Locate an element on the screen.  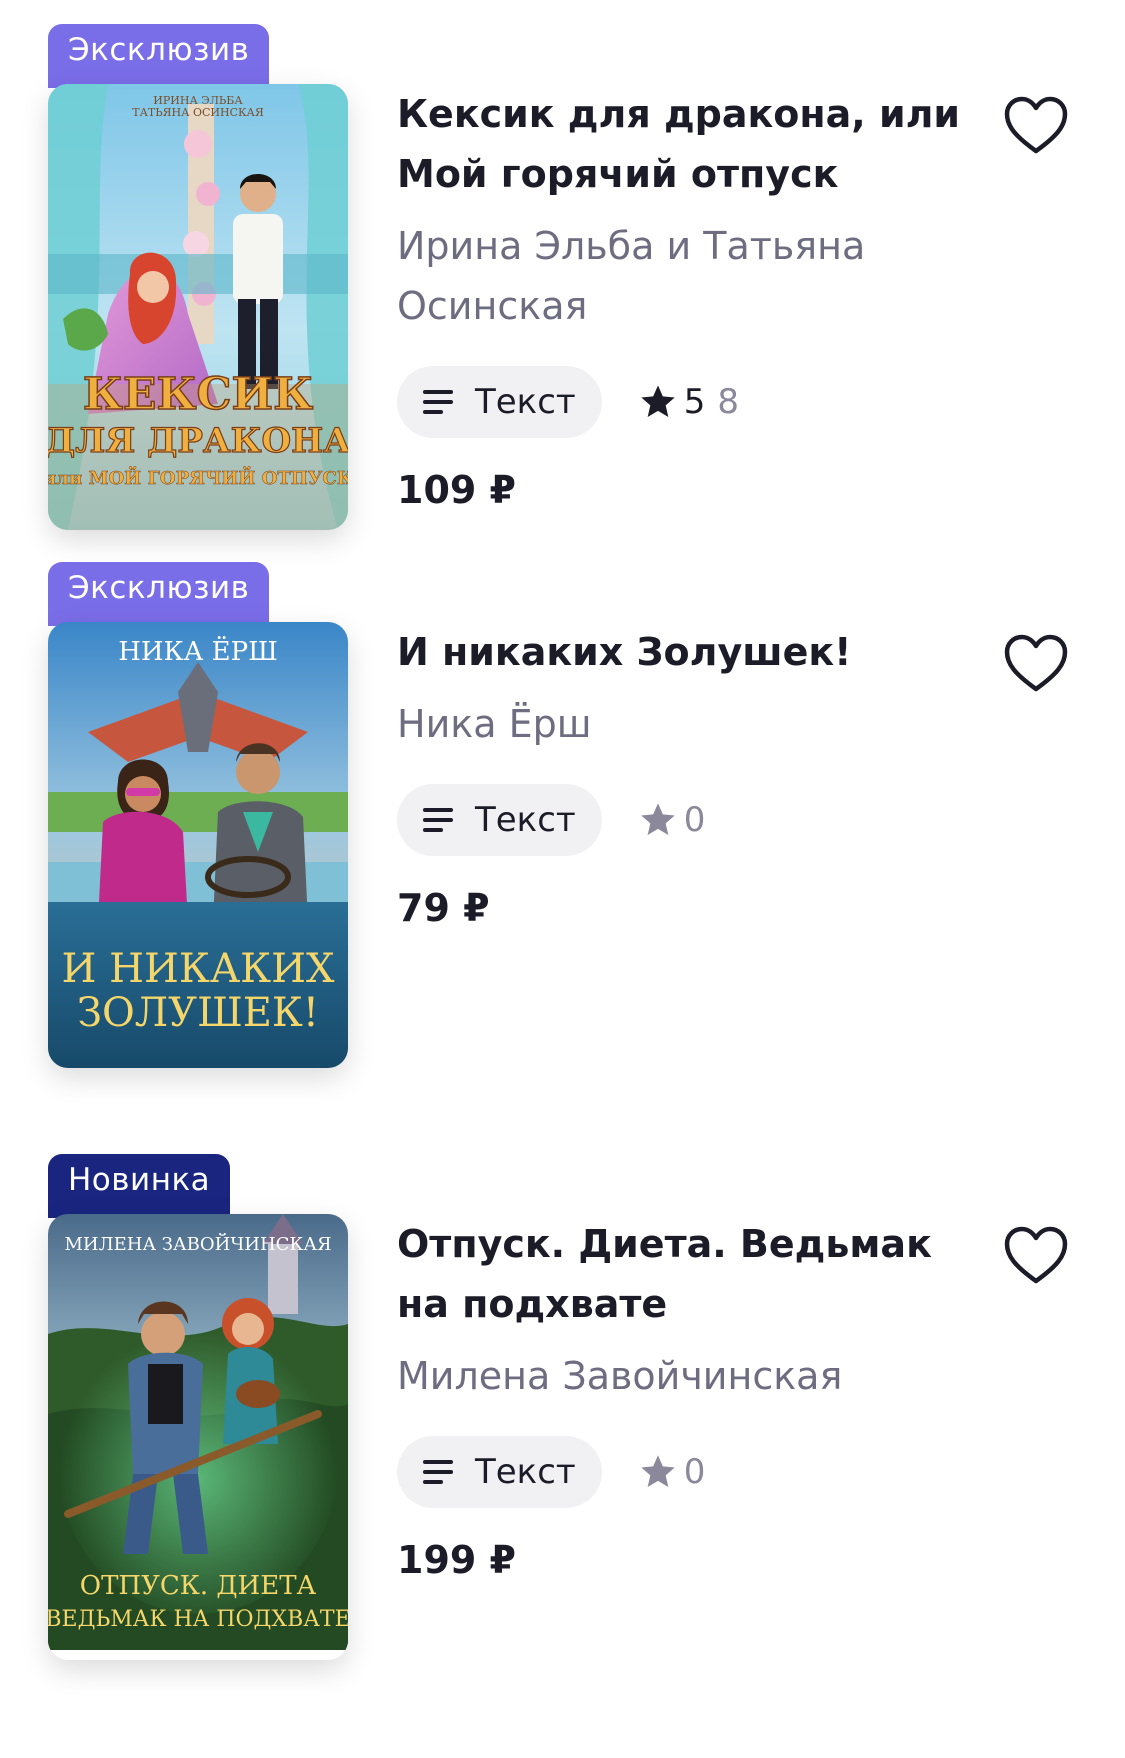
cover-title-1: КЕКСИК is located at coordinates (198, 394).